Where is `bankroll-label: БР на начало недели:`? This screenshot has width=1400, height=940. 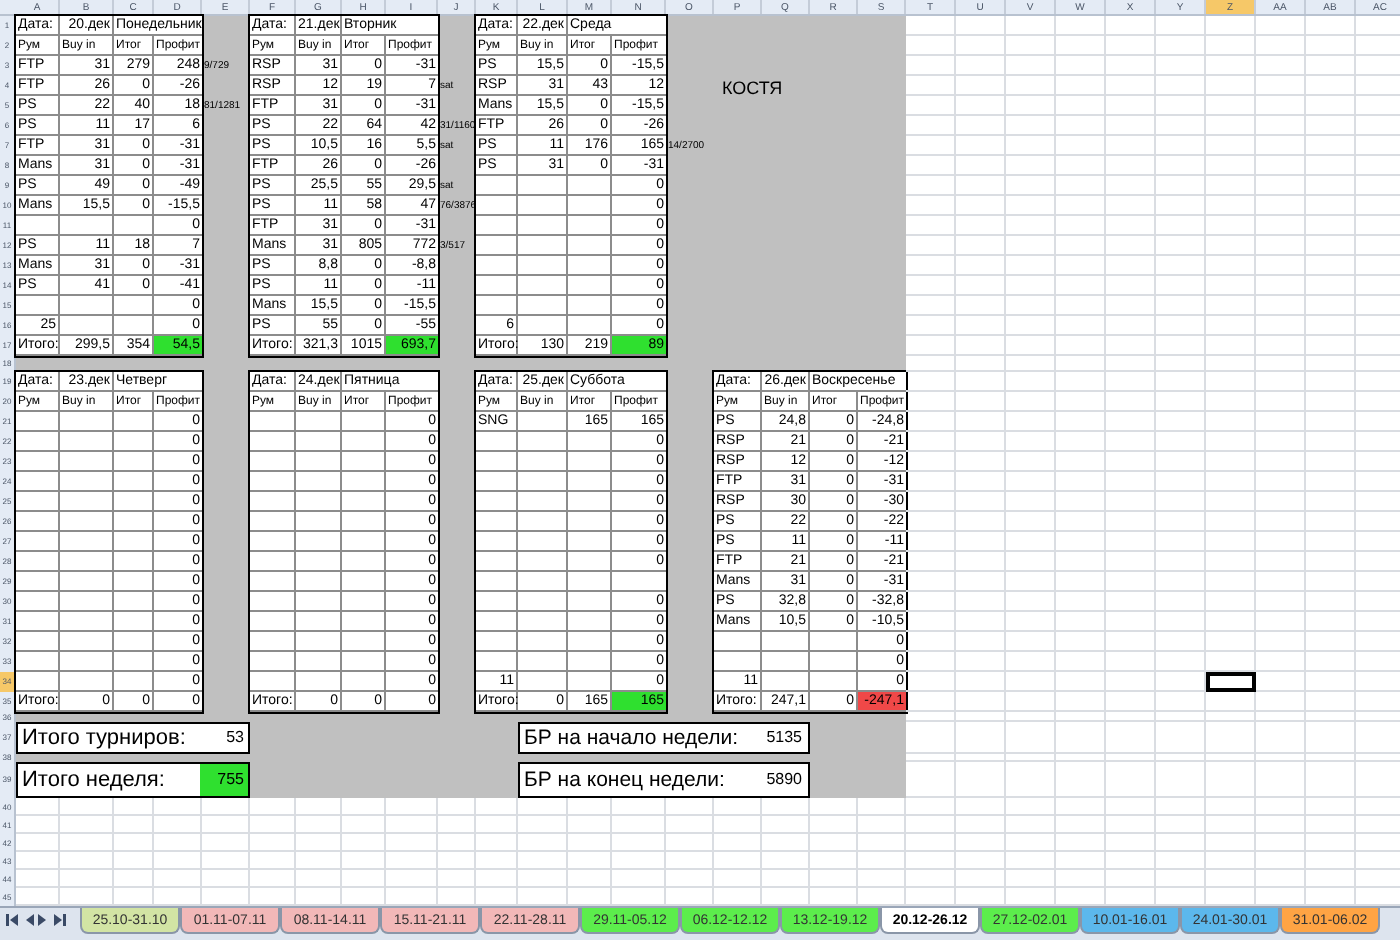 bankroll-label: БР на начало недели: is located at coordinates (631, 738).